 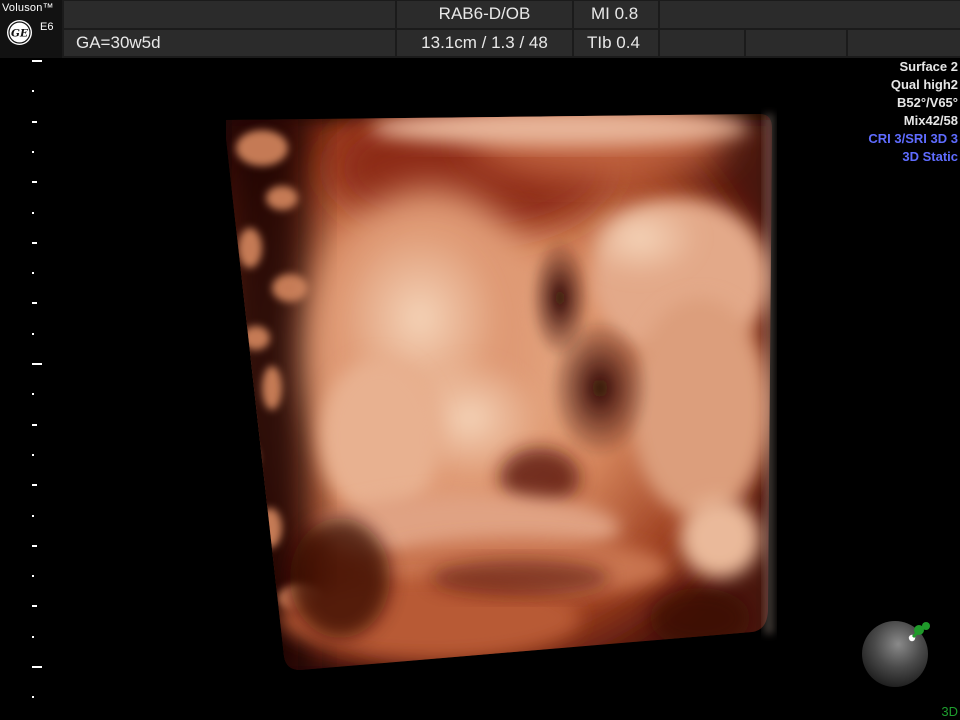 I want to click on depth-settings-field: 13.1cm / 1.3 / 48, so click(x=484, y=43).